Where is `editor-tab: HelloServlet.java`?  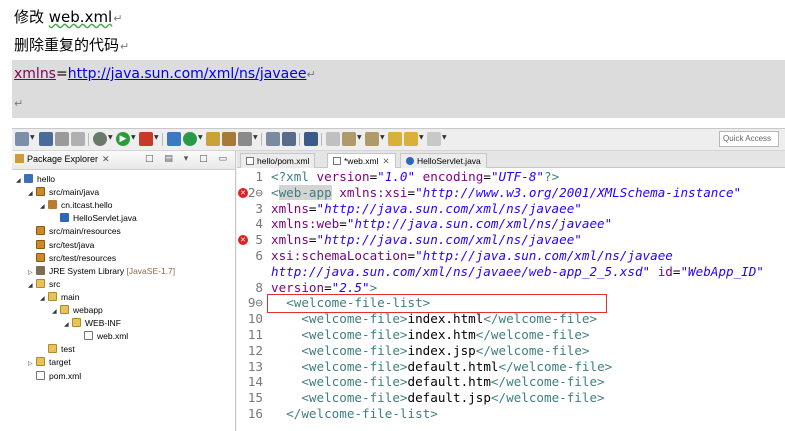 editor-tab: HelloServlet.java is located at coordinates (443, 160).